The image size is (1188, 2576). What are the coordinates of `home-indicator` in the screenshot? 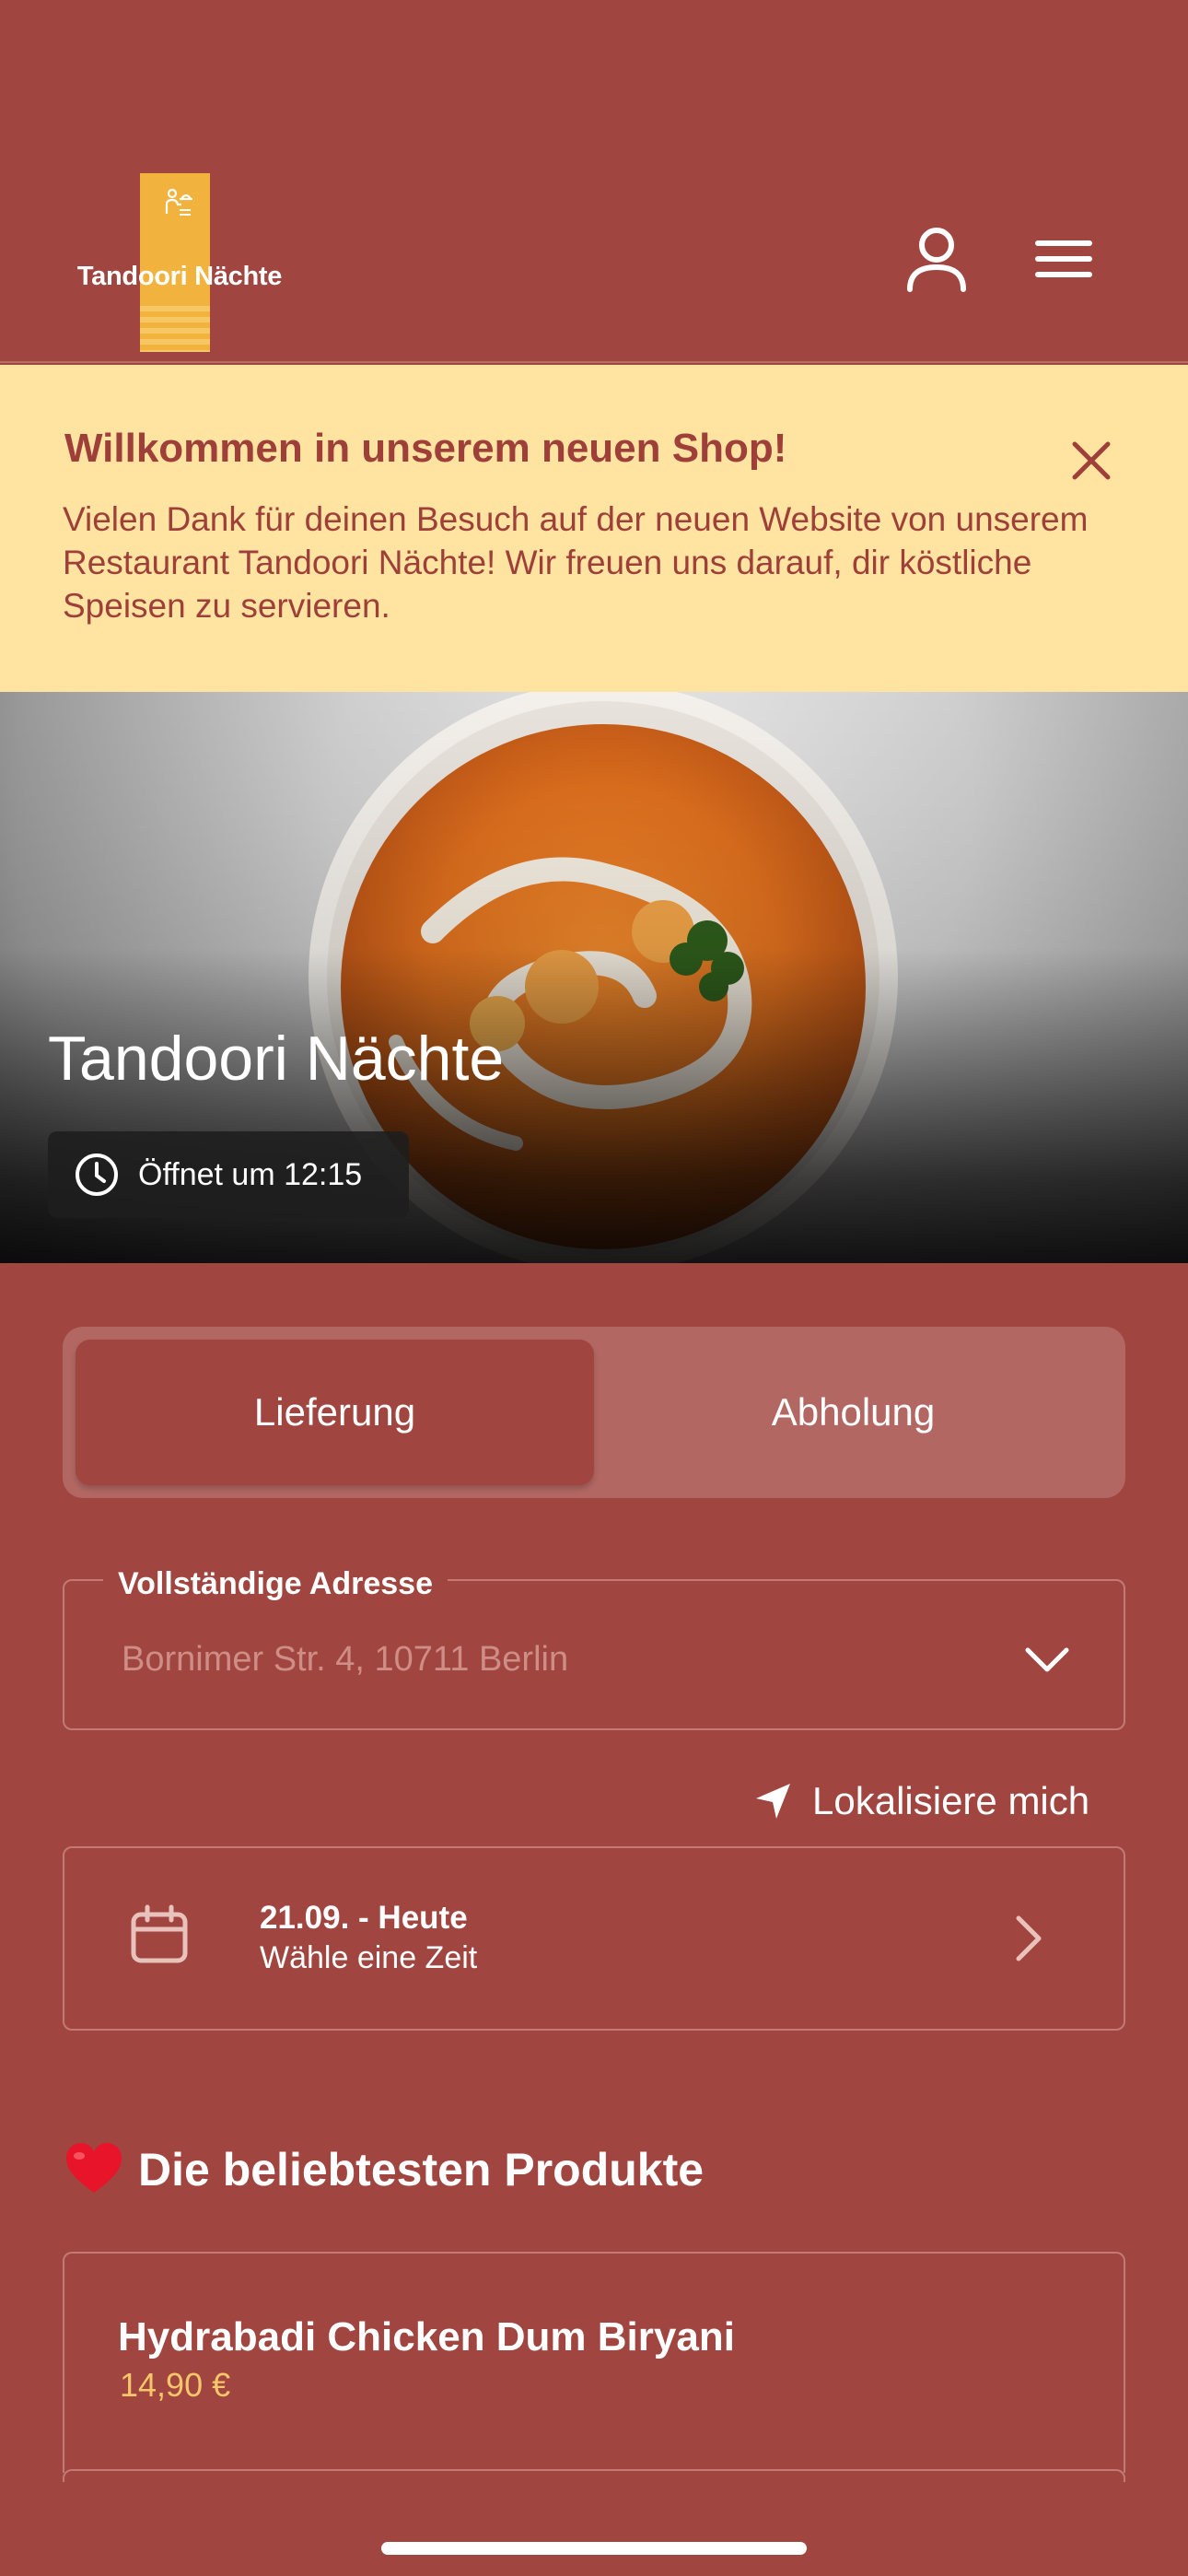 It's located at (594, 2548).